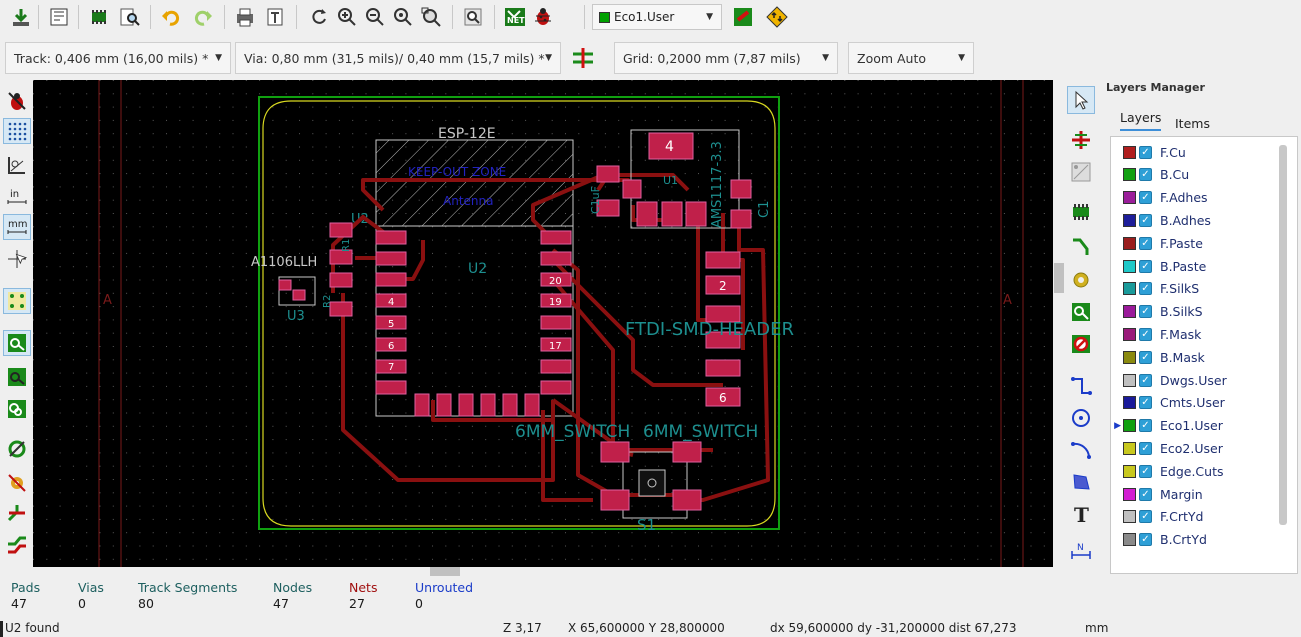  Describe the element at coordinates (17, 227) in the screenshot. I see `mm-units-icon: mm` at that location.